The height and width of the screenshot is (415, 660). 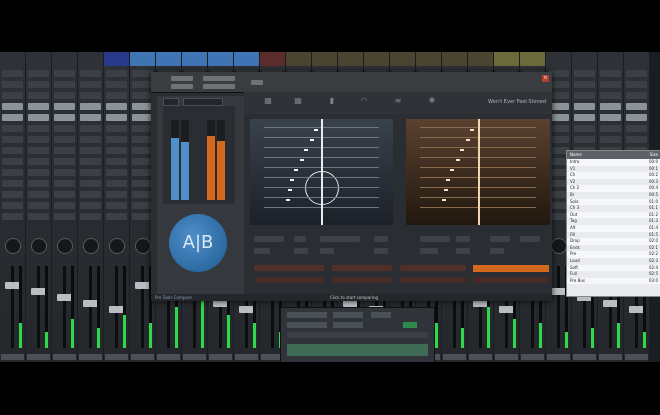 What do you see at coordinates (478, 172) in the screenshot?
I see `reference-b-display` at bounding box center [478, 172].